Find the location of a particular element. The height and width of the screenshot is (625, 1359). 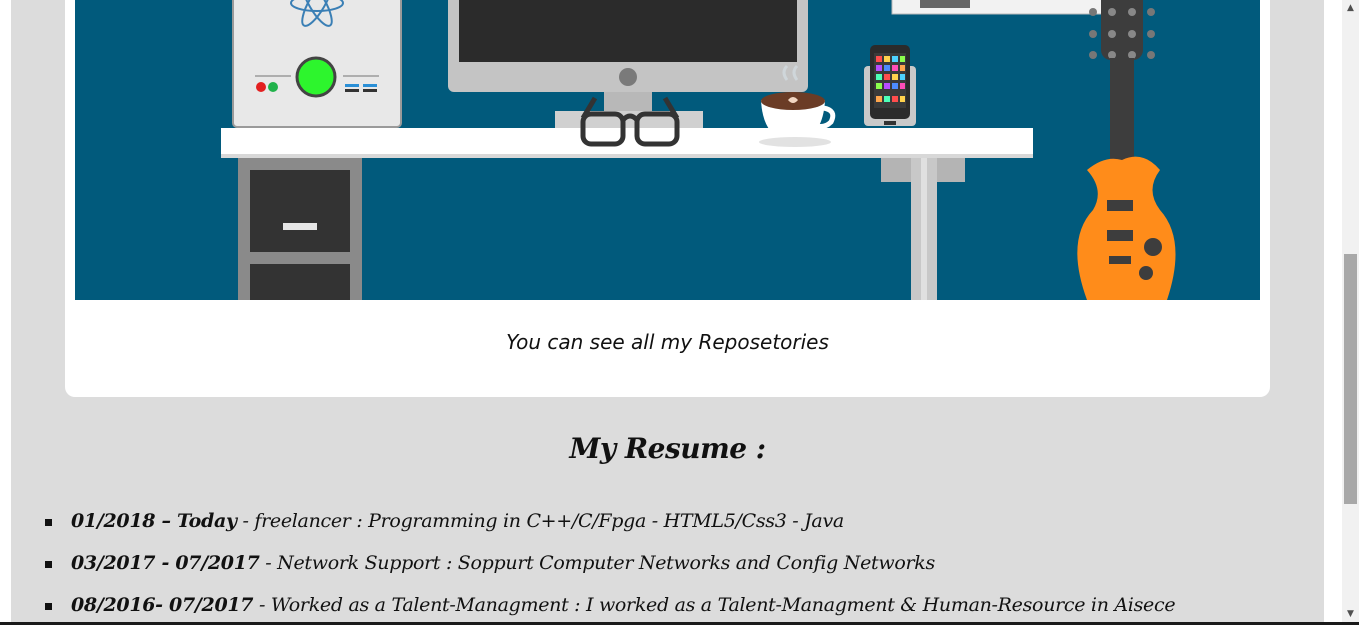

drawer-cabinet-icon is located at coordinates (300, 229).